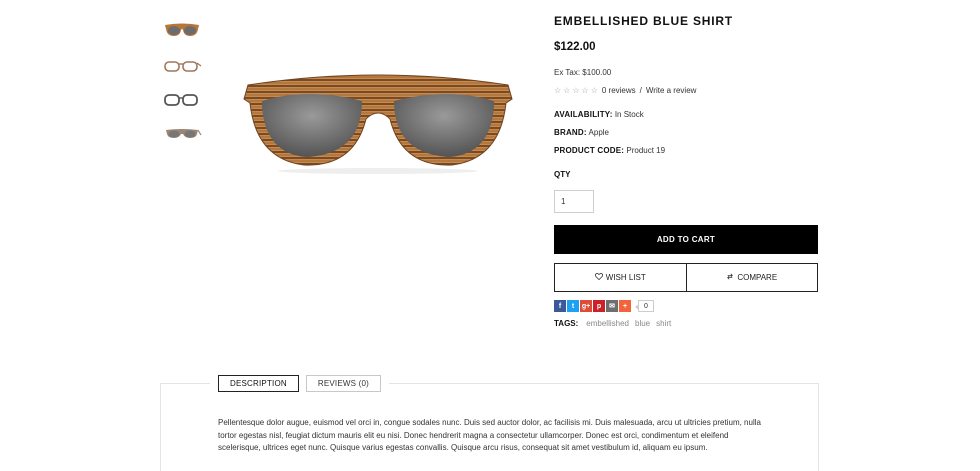  What do you see at coordinates (599, 306) in the screenshot?
I see `pinterest-icon: p` at bounding box center [599, 306].